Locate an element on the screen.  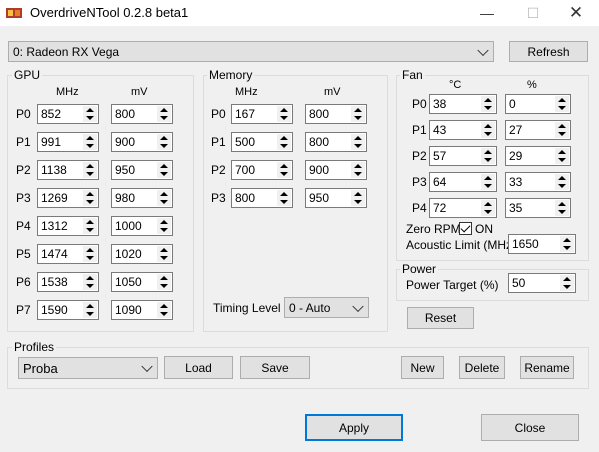
gpu-mhz-spinner: 1538 is located at coordinates (68, 282).